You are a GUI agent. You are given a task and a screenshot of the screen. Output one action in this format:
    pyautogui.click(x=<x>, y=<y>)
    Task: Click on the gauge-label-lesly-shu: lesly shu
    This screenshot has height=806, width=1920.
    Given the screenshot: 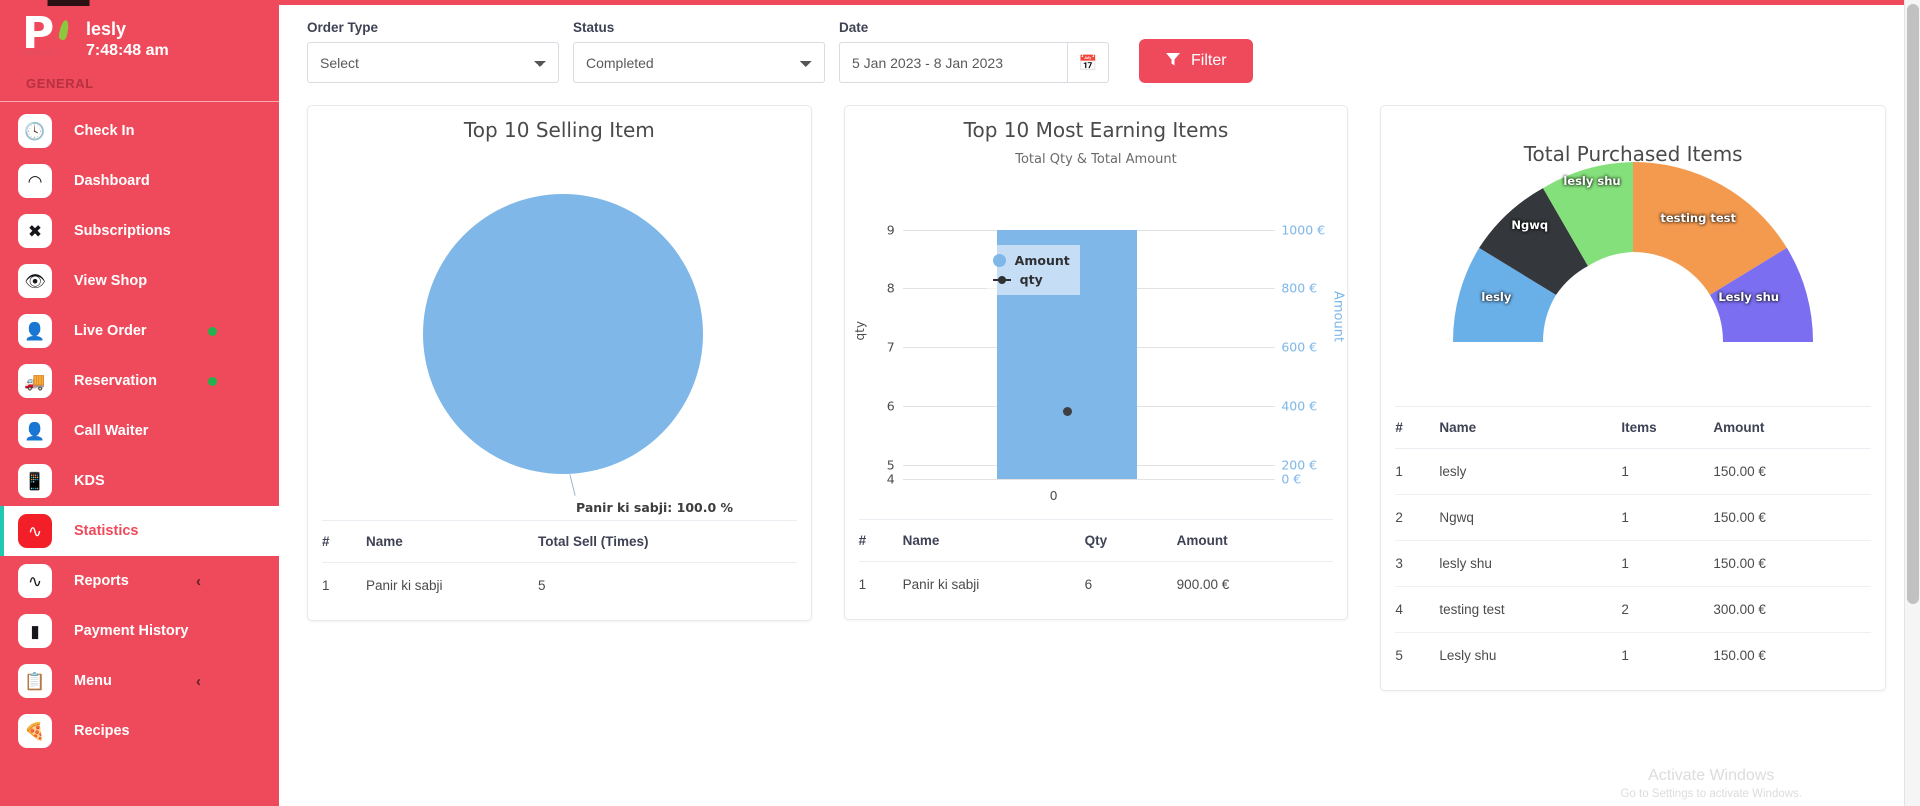 What is the action you would take?
    pyautogui.click(x=1592, y=181)
    